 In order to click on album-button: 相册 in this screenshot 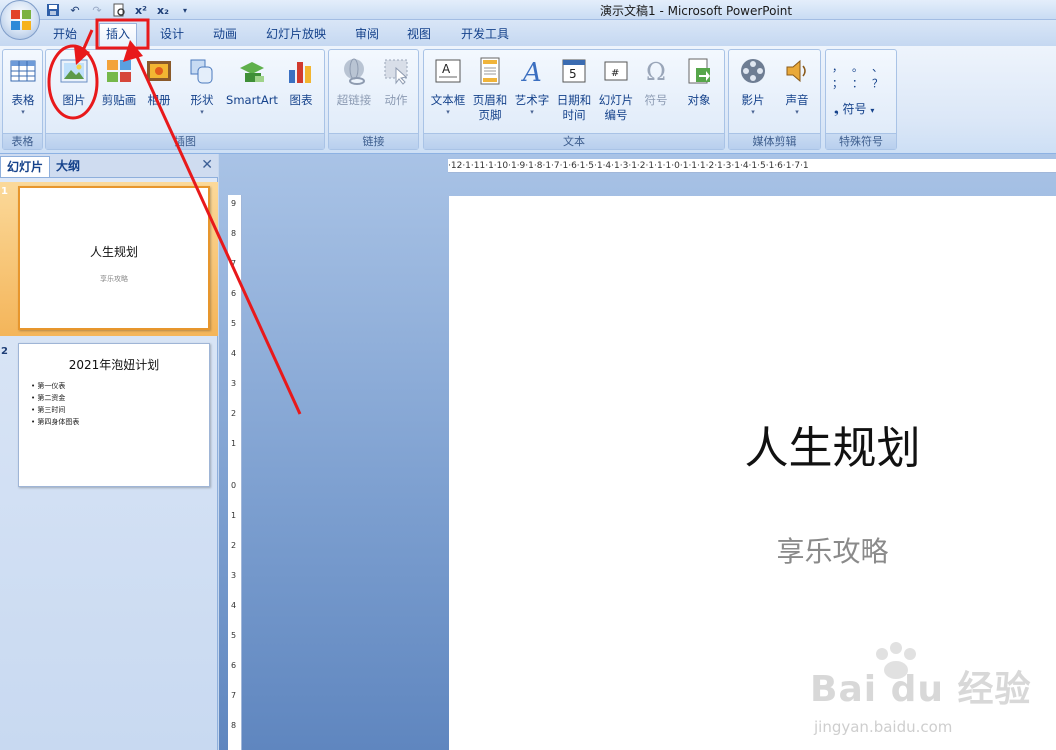, I will do `click(159, 82)`.